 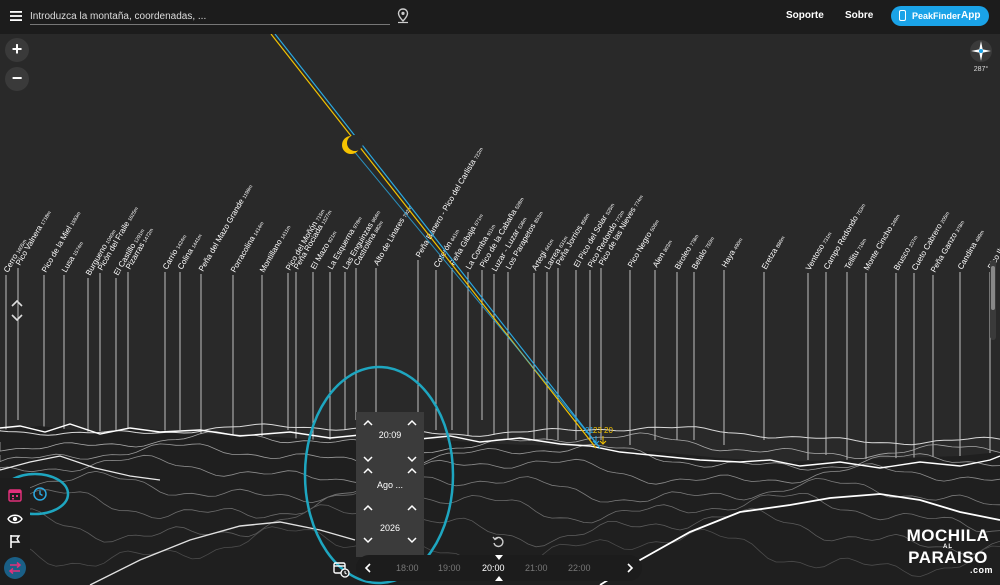 I want to click on moon-icon, so click(x=352, y=144).